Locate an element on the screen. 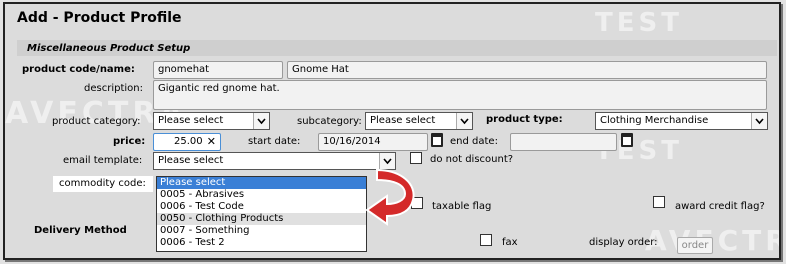 Image resolution: width=786 pixels, height=264 pixels. description-input: Gigantic red gnome hat. is located at coordinates (460, 95).